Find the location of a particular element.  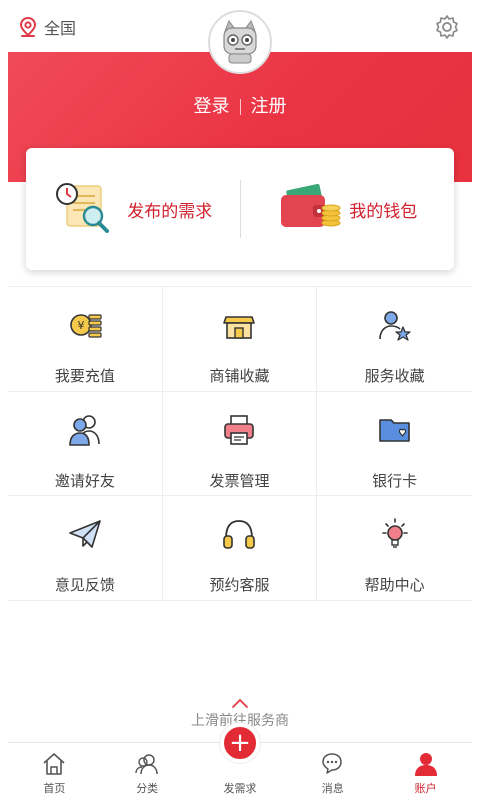

folder-heart-icon is located at coordinates (394, 430).